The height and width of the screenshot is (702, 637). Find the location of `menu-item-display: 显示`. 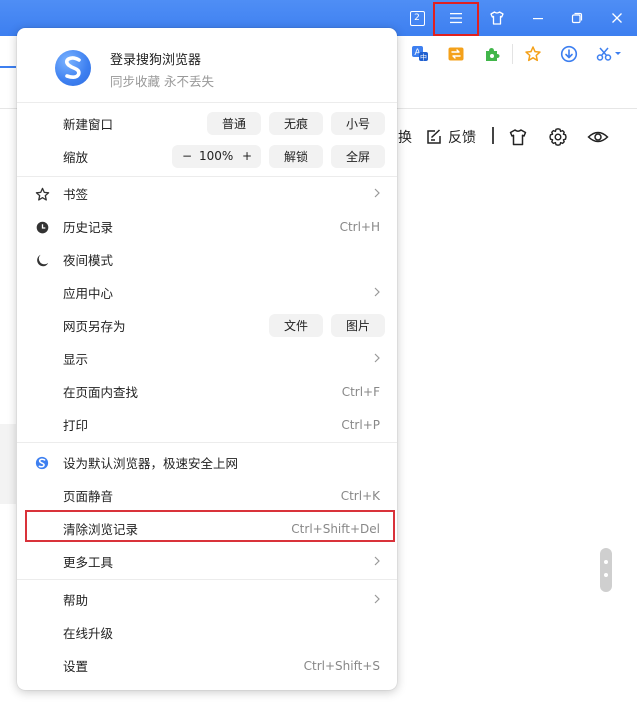

menu-item-display: 显示 is located at coordinates (207, 358).